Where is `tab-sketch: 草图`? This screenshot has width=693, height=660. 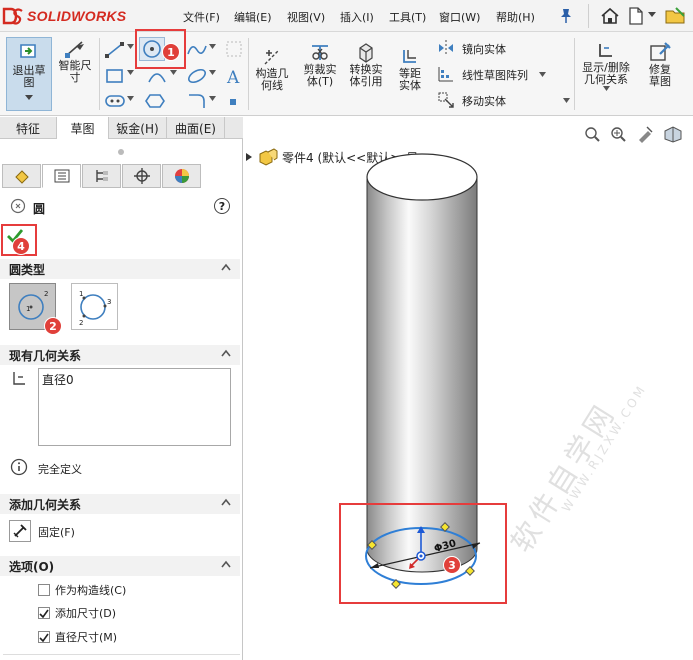 tab-sketch: 草图 is located at coordinates (83, 128).